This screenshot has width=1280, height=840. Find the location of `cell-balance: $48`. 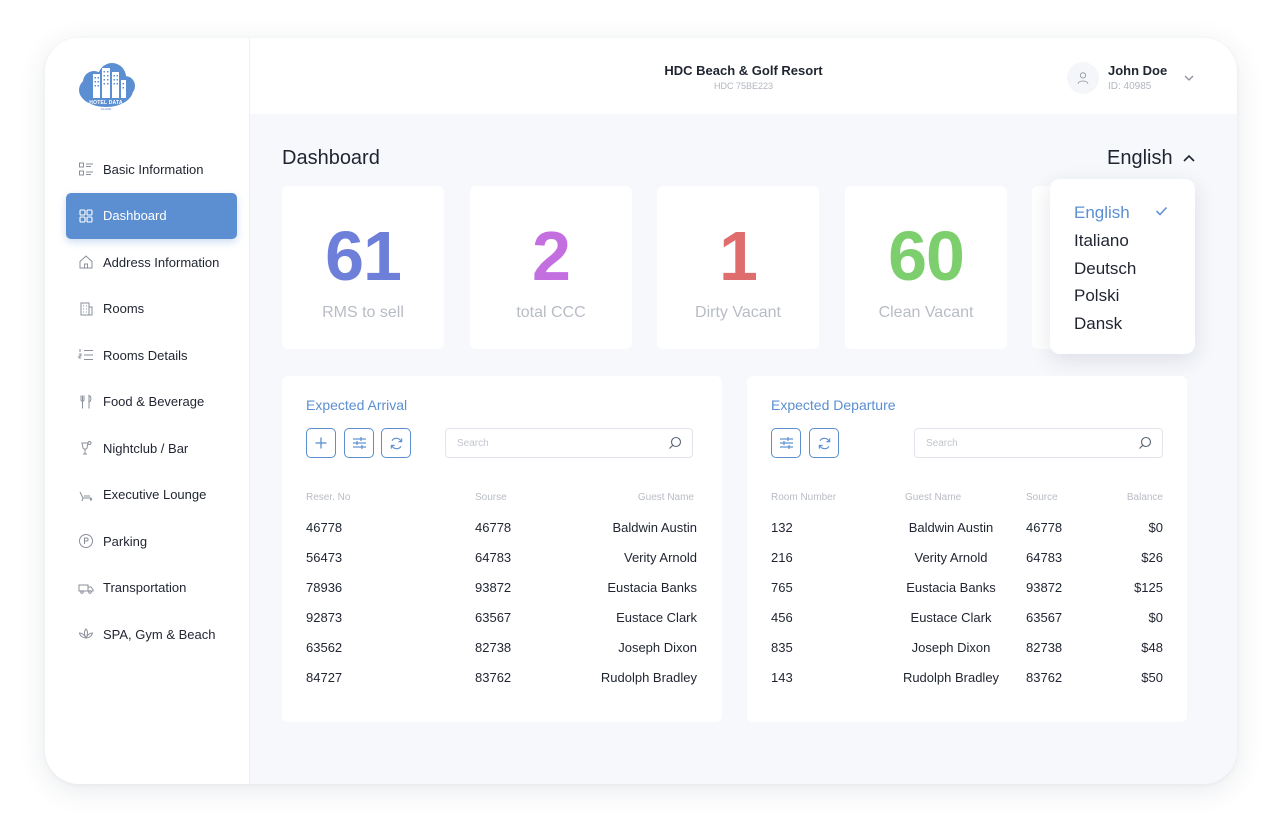

cell-balance: $48 is located at coordinates (1152, 647).